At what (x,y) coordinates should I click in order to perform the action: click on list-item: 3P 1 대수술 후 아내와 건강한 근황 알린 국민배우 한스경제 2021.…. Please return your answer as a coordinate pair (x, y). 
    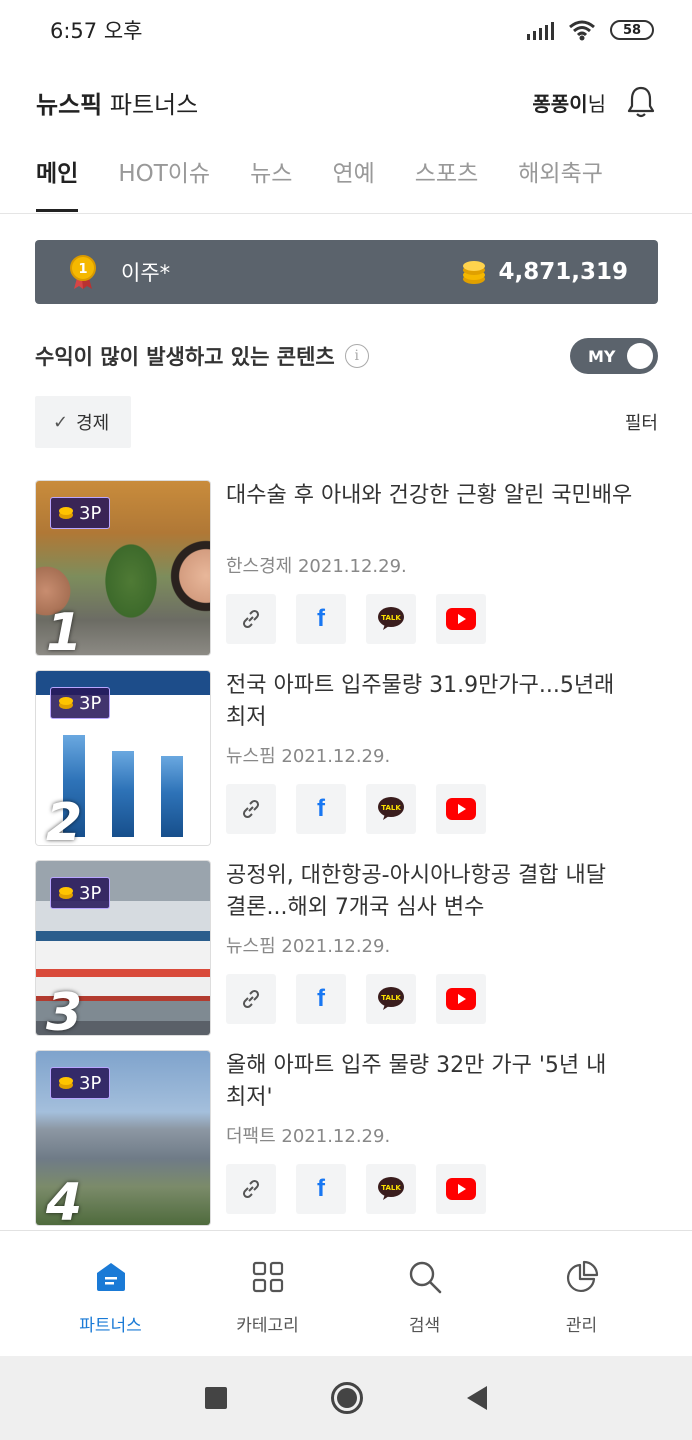
    Looking at the image, I should click on (346, 575).